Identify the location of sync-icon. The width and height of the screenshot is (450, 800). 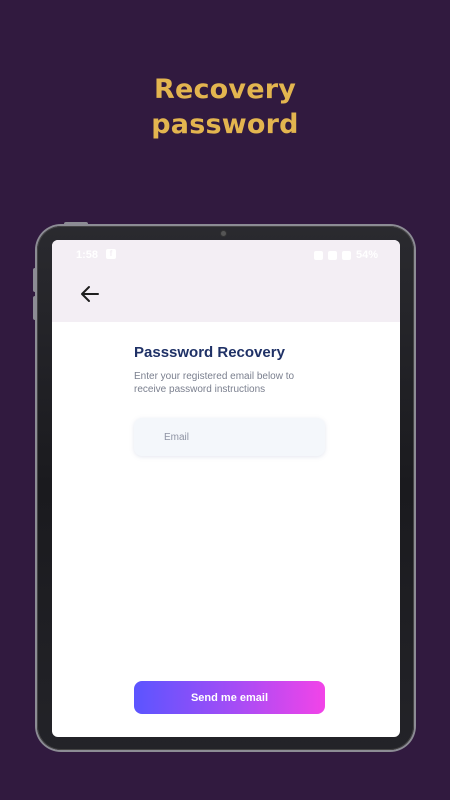
(318, 255).